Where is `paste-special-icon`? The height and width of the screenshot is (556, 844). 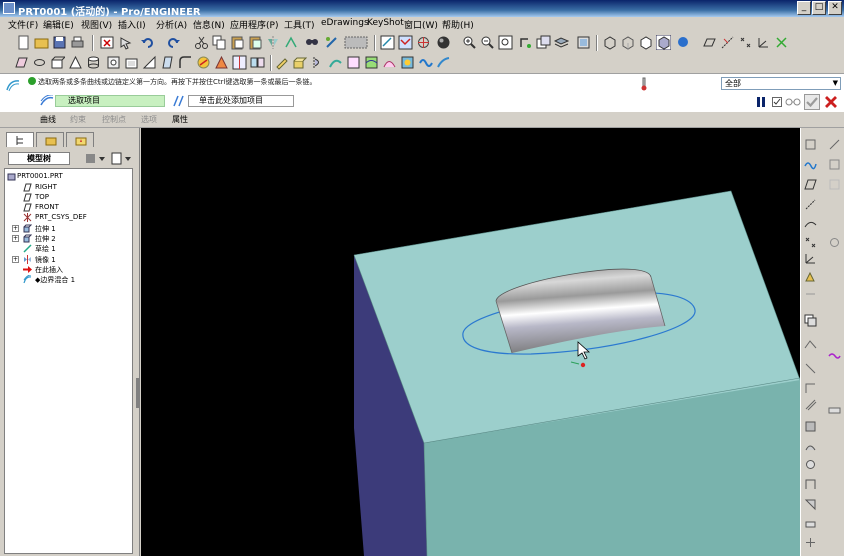
paste-special-icon is located at coordinates (255, 42).